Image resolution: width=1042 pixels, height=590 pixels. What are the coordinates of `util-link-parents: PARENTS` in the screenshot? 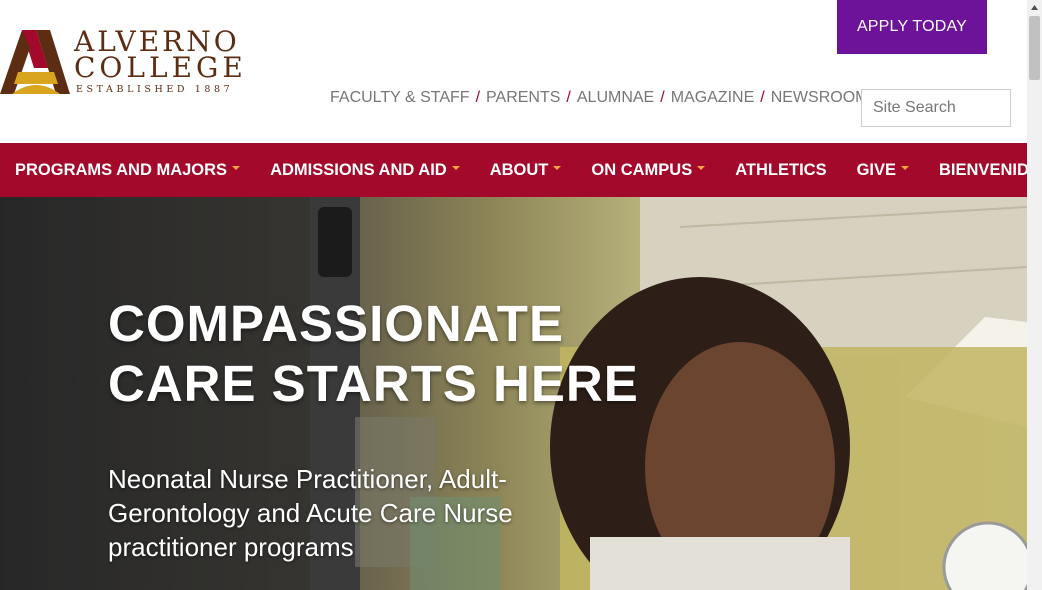 It's located at (523, 98).